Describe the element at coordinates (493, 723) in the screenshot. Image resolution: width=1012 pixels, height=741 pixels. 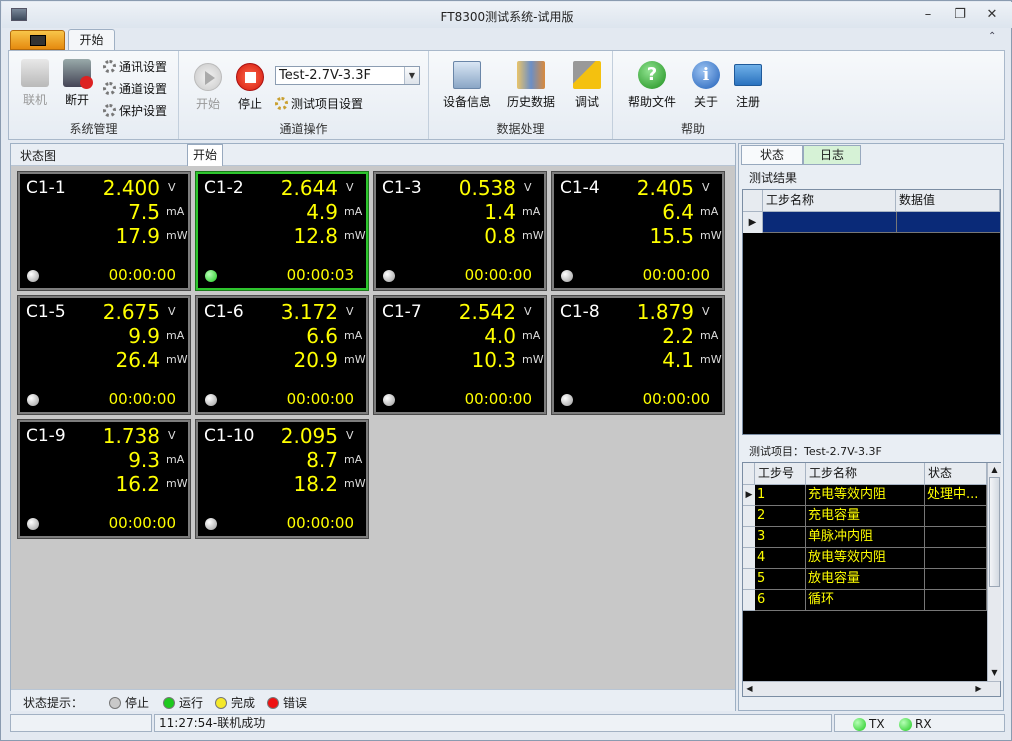
I see `status-message: 11:27:54-联机成功` at that location.